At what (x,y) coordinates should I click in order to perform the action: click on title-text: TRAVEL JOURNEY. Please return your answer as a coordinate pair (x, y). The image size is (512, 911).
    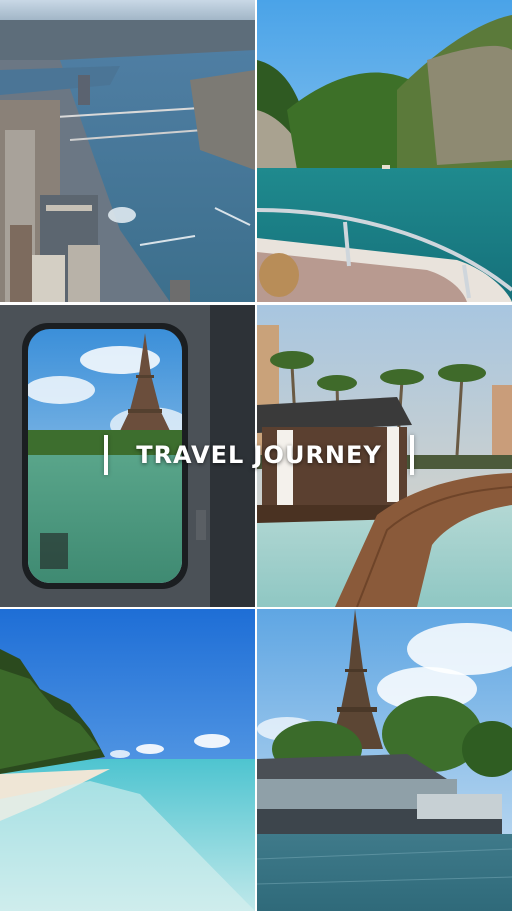
    Looking at the image, I should click on (259, 455).